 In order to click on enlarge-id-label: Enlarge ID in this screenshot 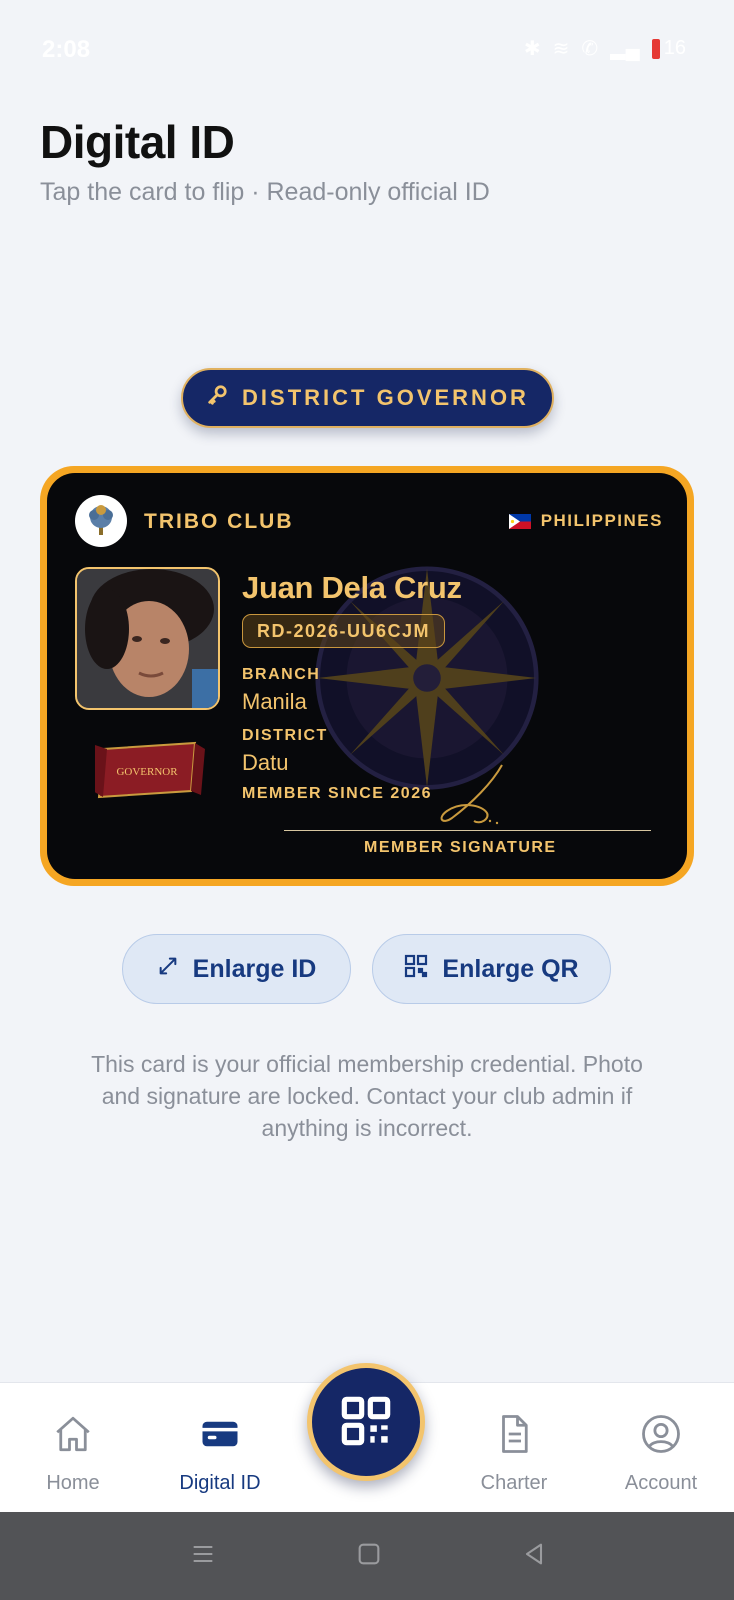, I will do `click(254, 968)`.